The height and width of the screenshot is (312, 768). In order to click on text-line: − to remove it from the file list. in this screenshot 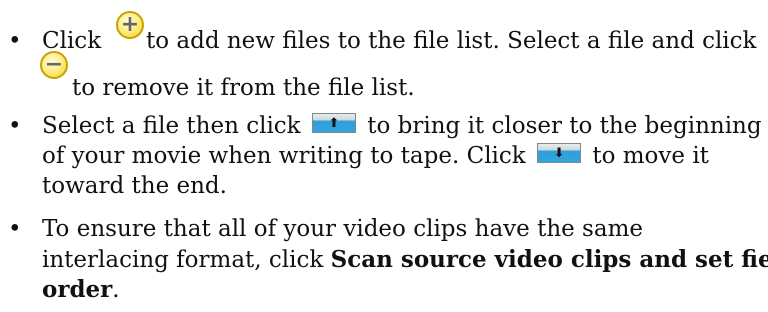, I will do `click(227, 76)`.